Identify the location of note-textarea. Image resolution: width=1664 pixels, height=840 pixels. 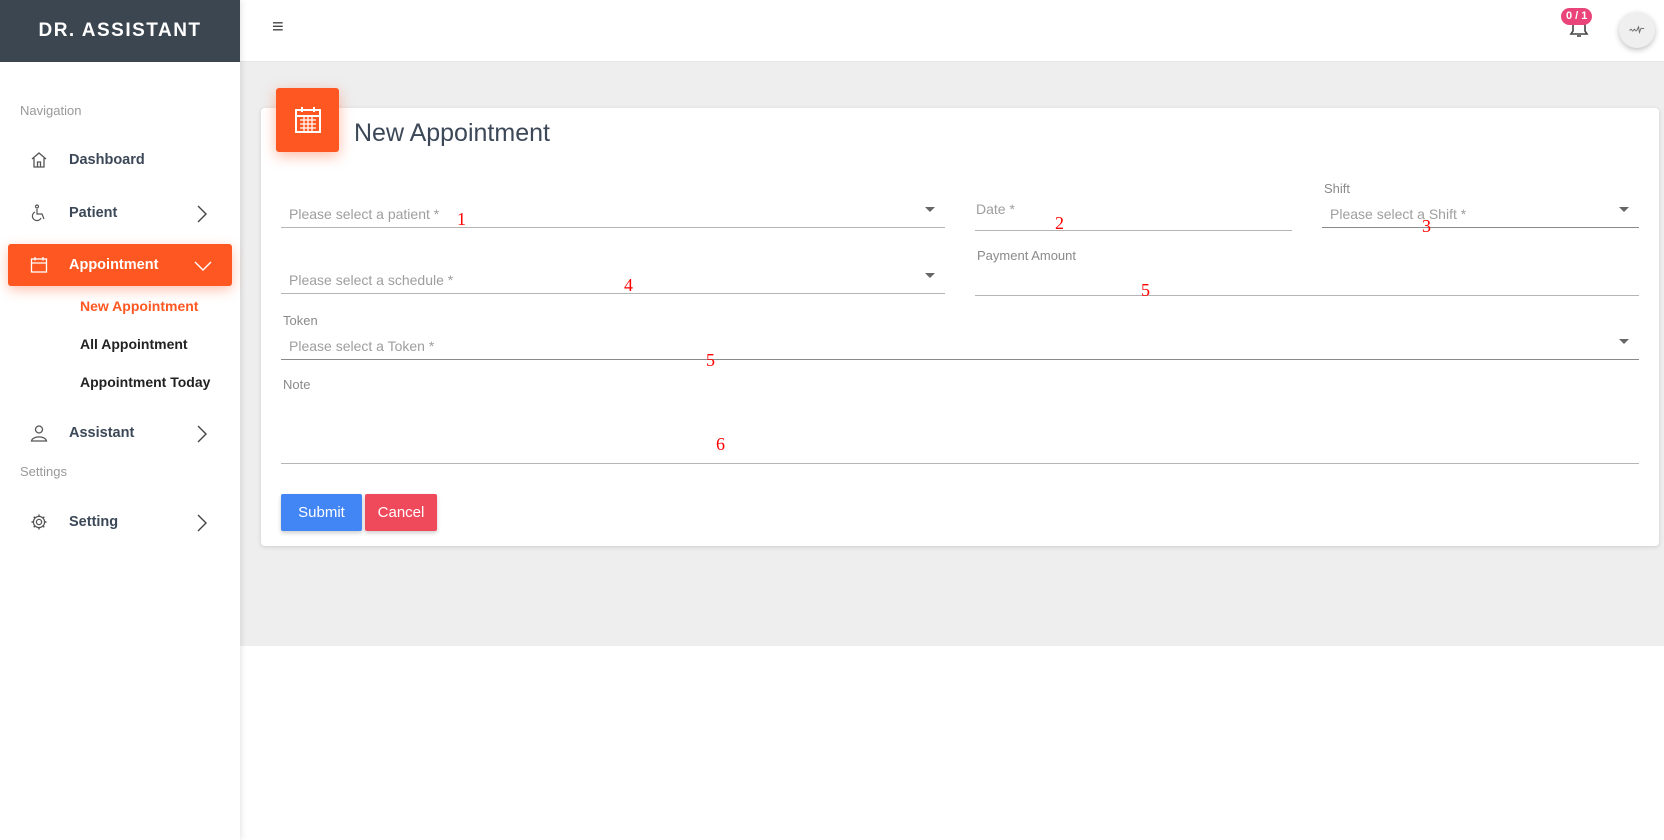
(960, 429).